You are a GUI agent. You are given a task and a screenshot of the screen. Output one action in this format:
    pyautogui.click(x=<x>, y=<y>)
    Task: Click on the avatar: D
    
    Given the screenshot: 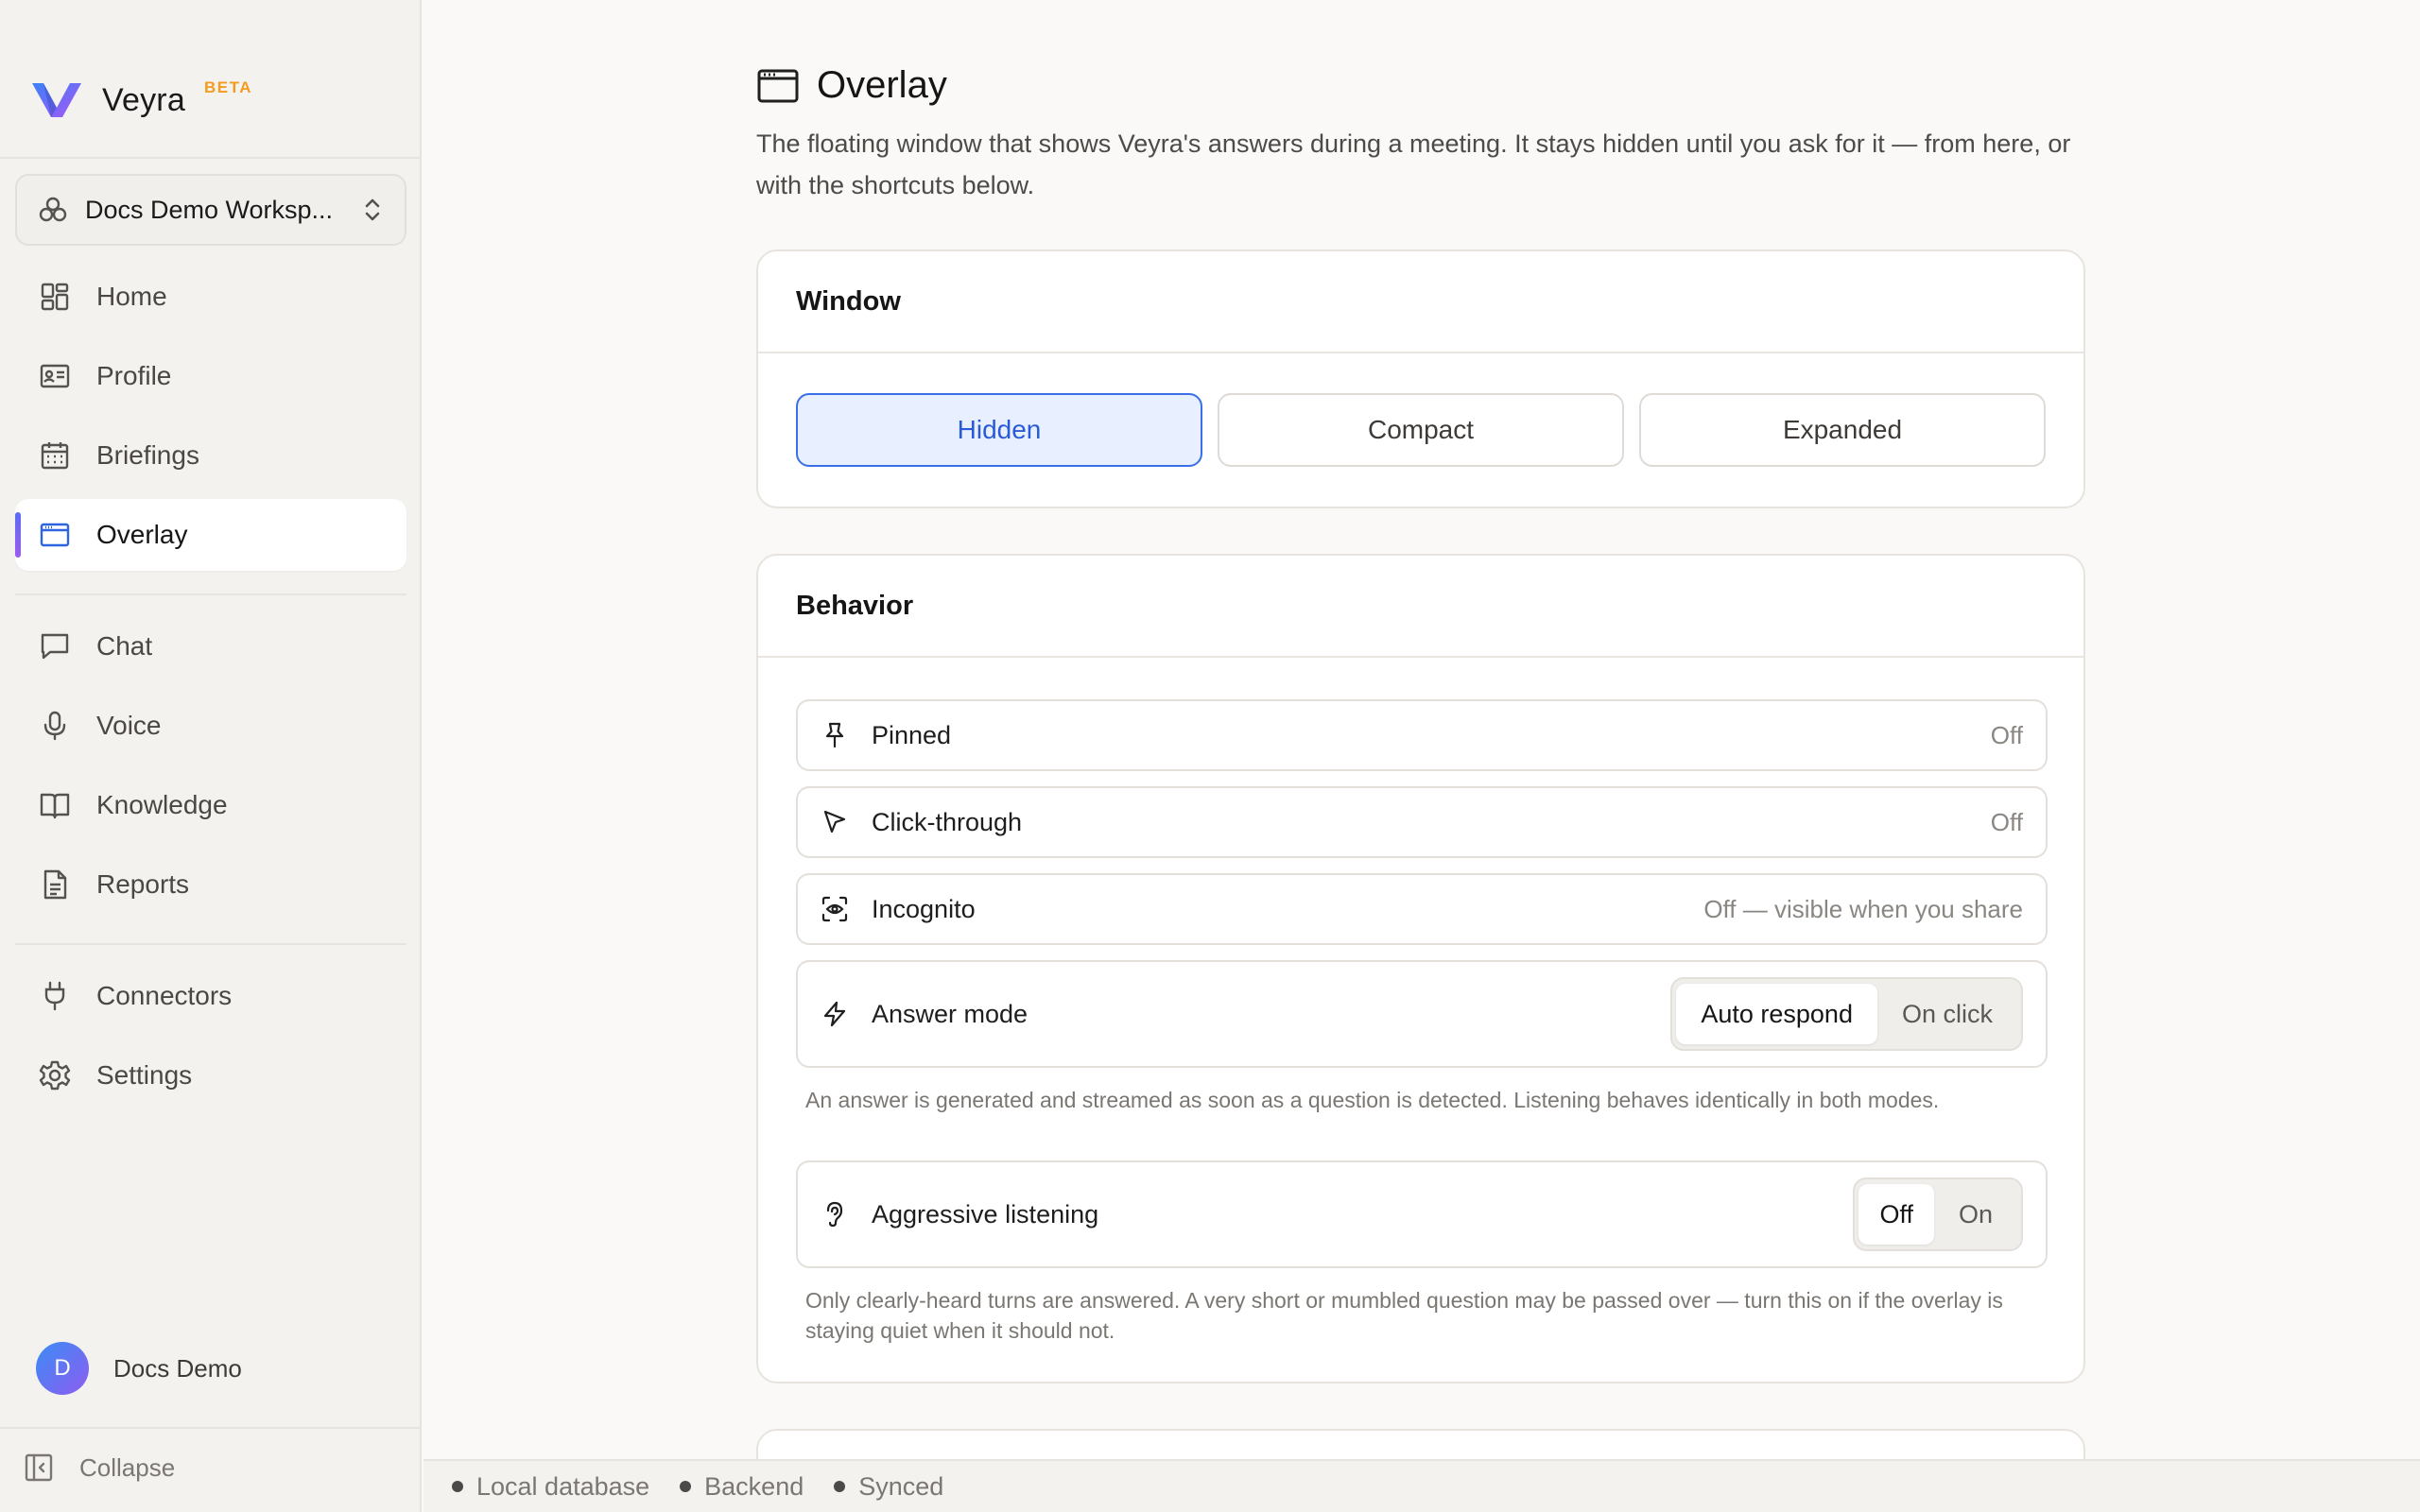 What is the action you would take?
    pyautogui.click(x=63, y=1368)
    